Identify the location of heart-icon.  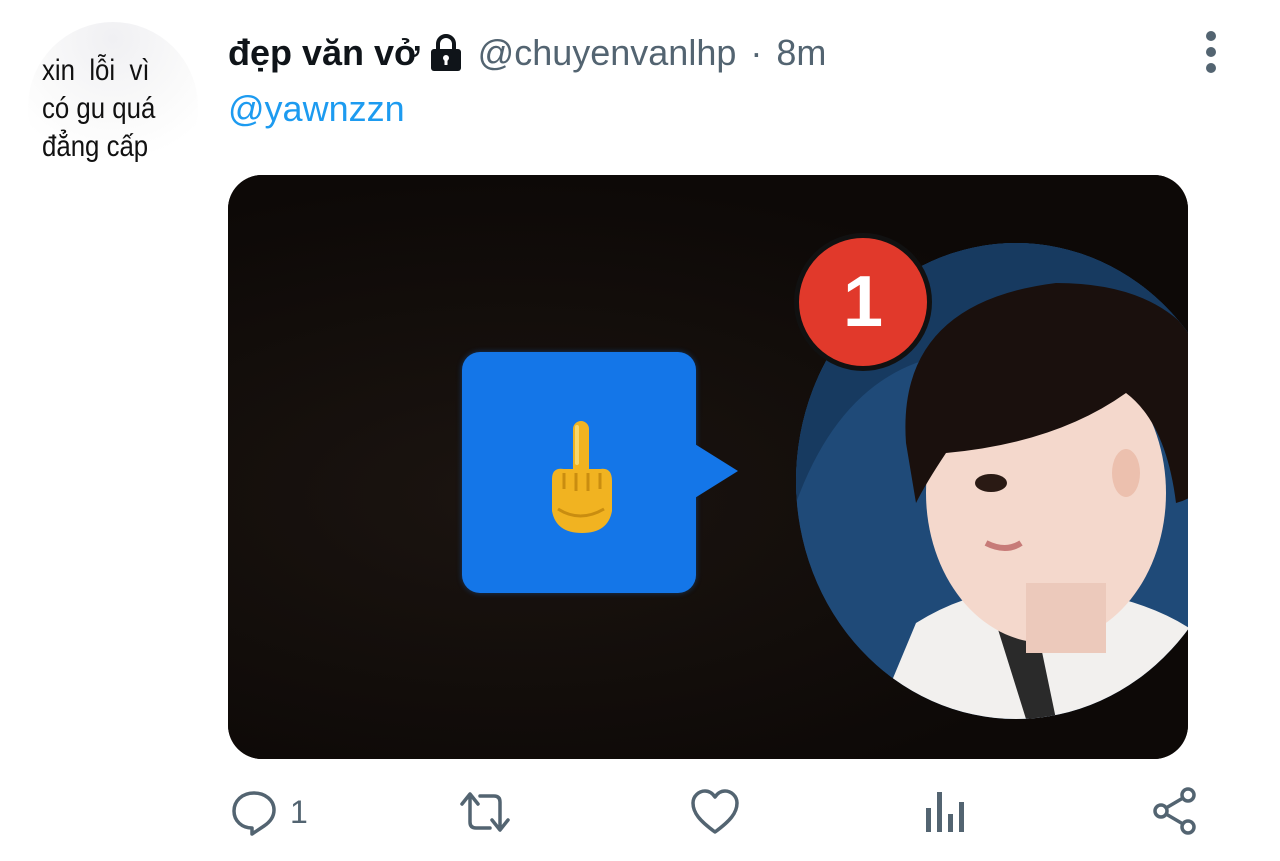
(715, 811).